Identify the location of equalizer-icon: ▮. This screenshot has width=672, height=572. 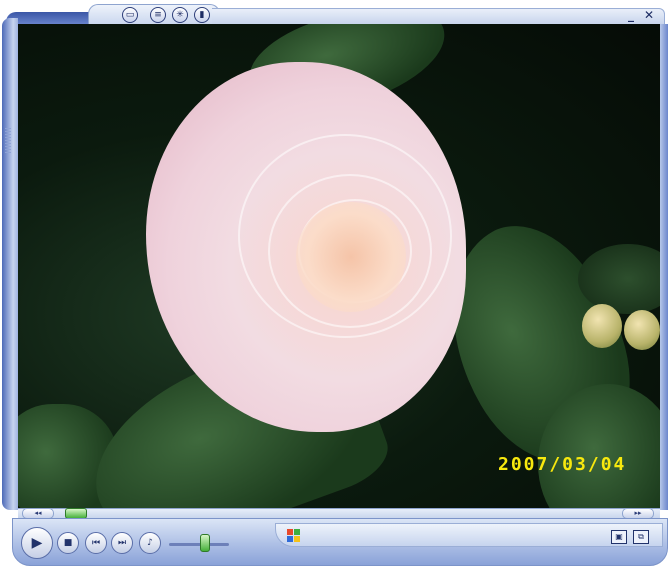
(202, 15).